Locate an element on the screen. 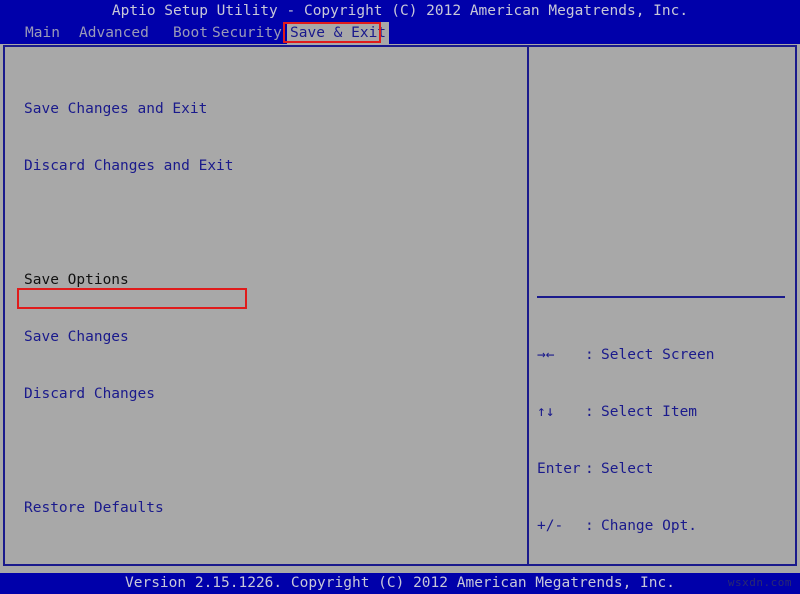 The image size is (800, 594). arrows-left-right-icon: →← is located at coordinates (546, 355).